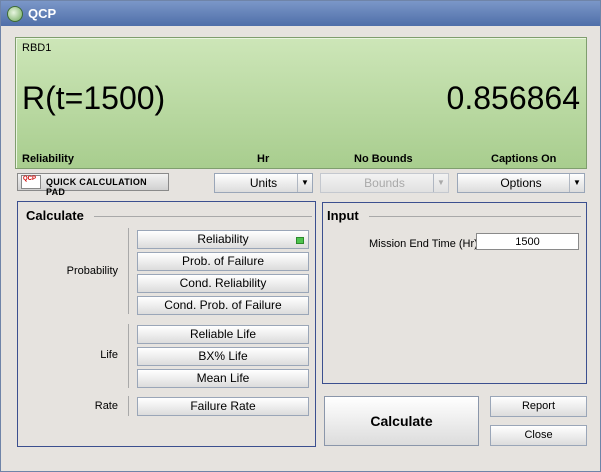 The width and height of the screenshot is (601, 472). I want to click on qcp-logo-icon: QCP, so click(31, 182).